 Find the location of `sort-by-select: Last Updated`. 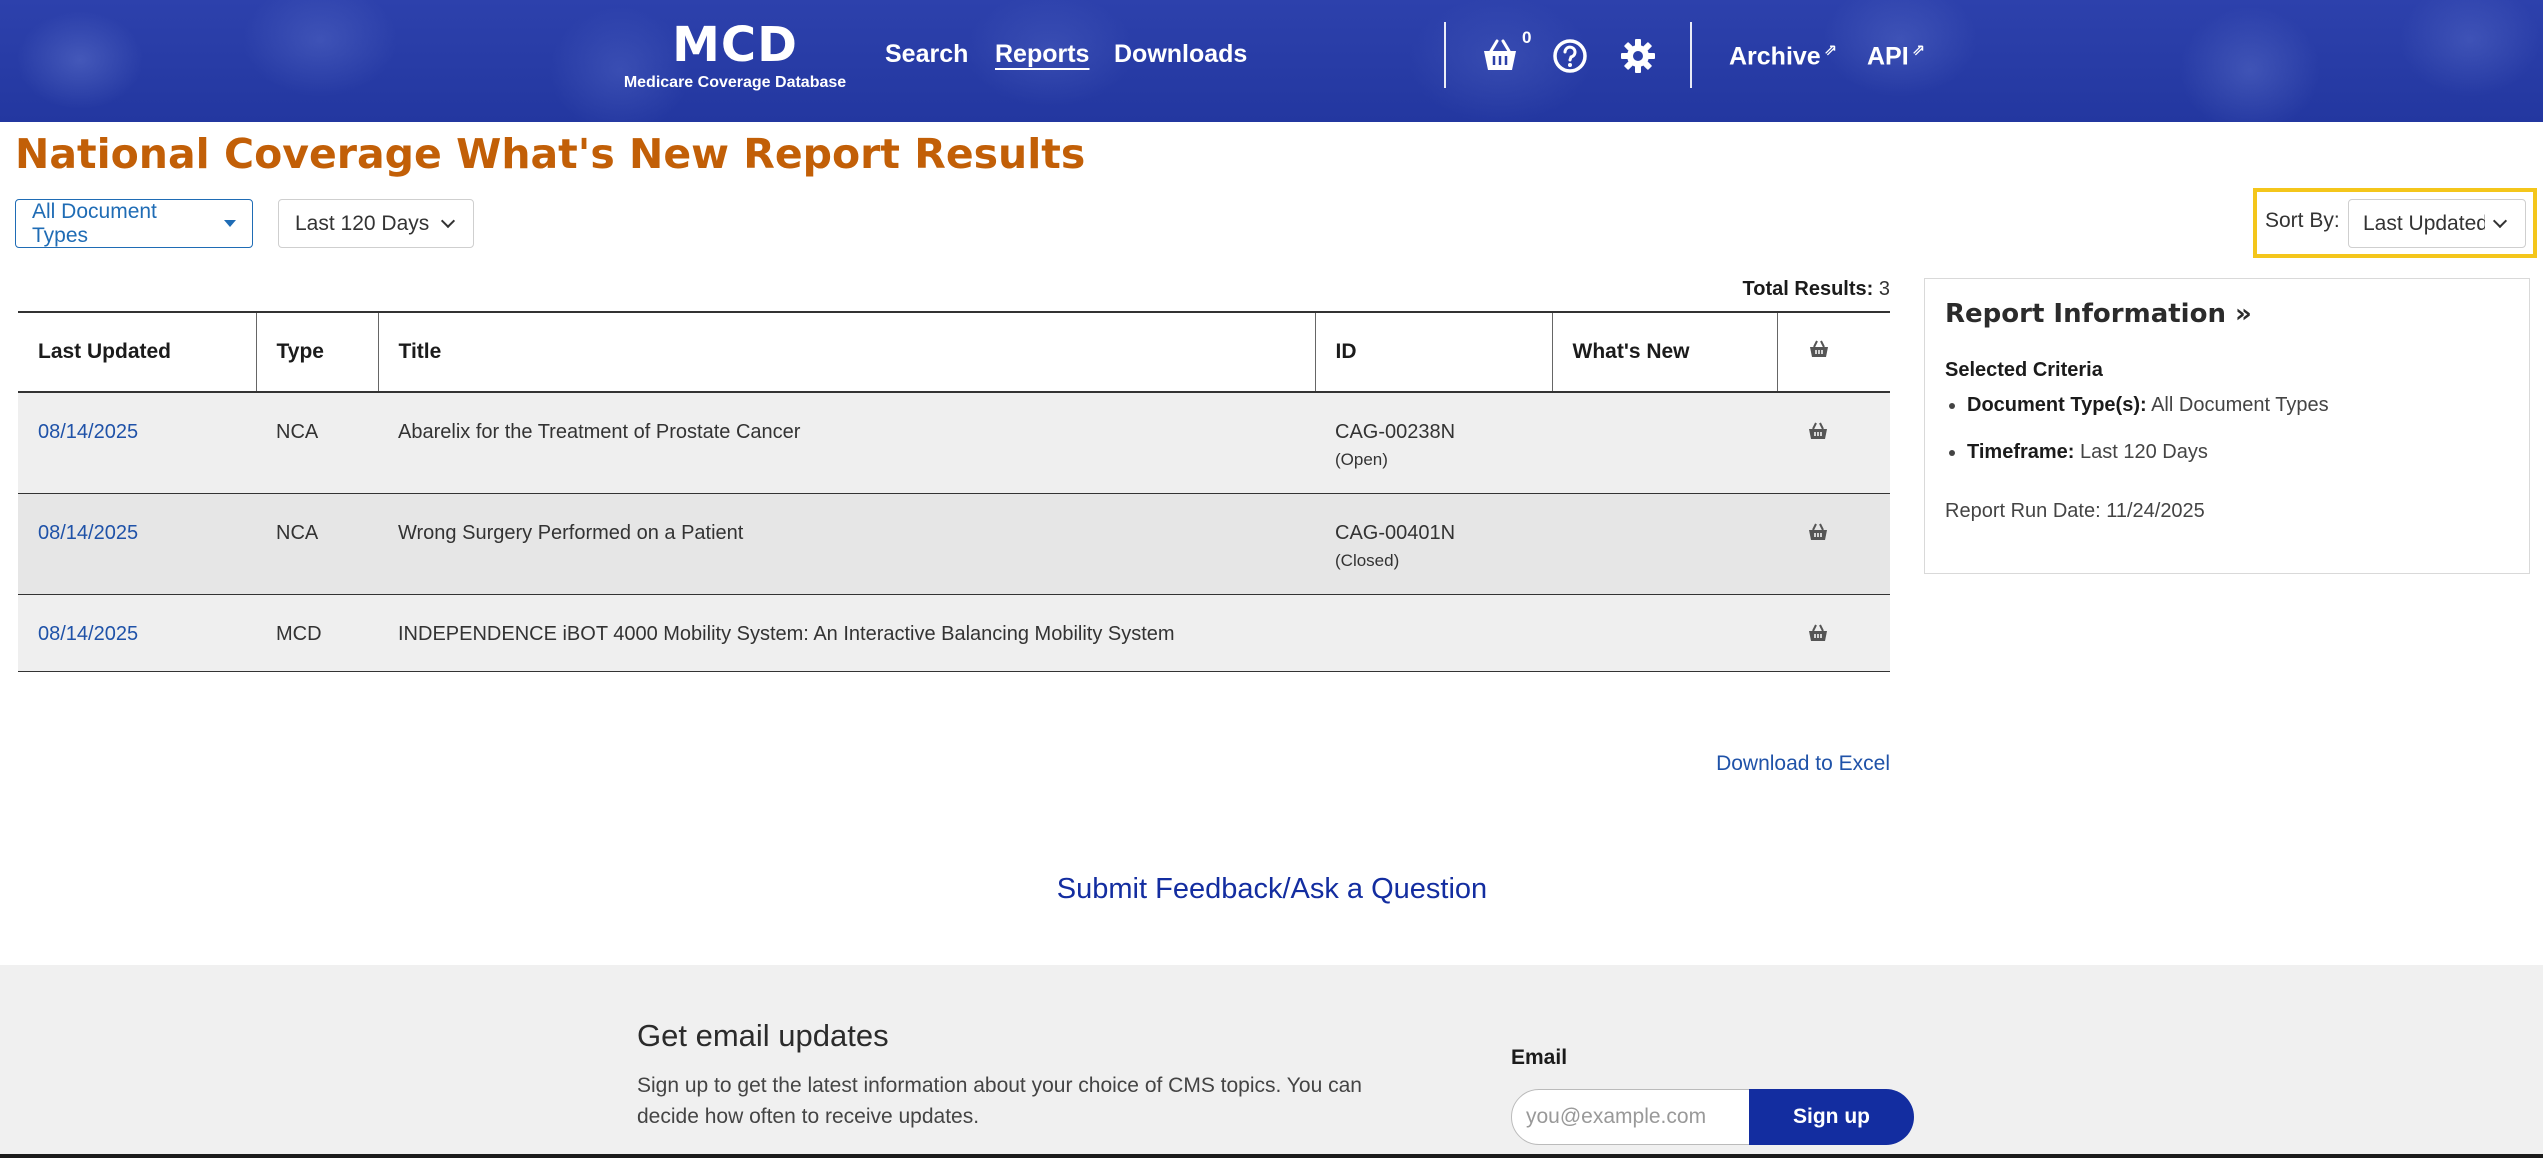

sort-by-select: Last Updated is located at coordinates (2437, 223).